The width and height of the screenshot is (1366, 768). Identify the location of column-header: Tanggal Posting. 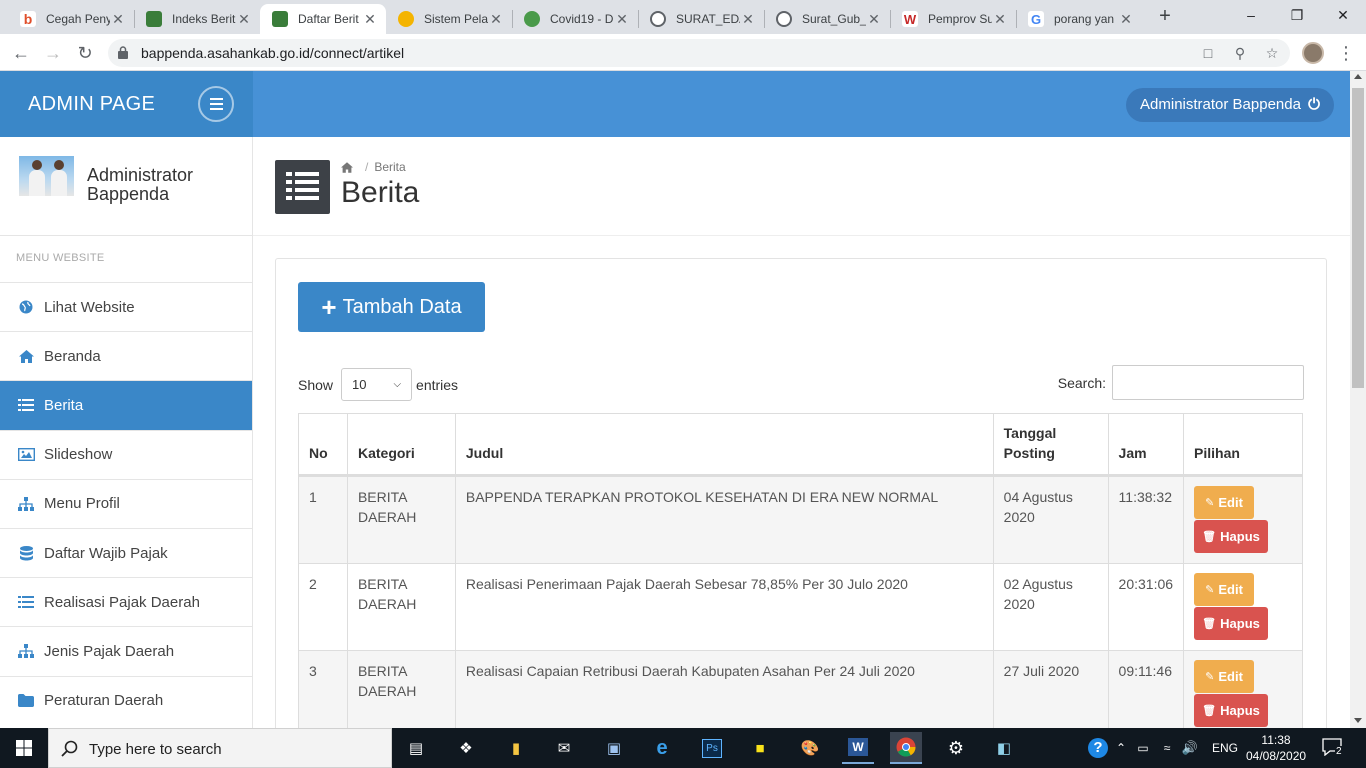
(1050, 445).